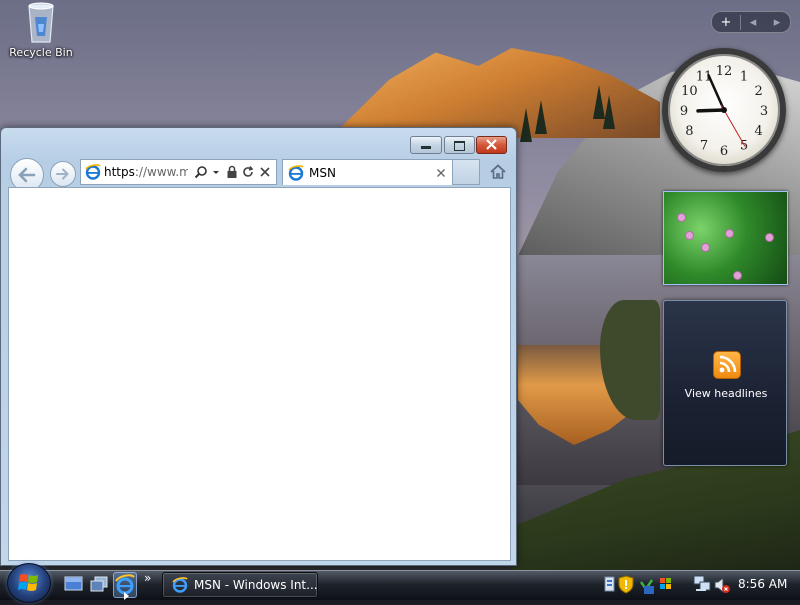 Image resolution: width=800 pixels, height=605 pixels. What do you see at coordinates (322, 172) in the screenshot?
I see `tab-title: MSN` at bounding box center [322, 172].